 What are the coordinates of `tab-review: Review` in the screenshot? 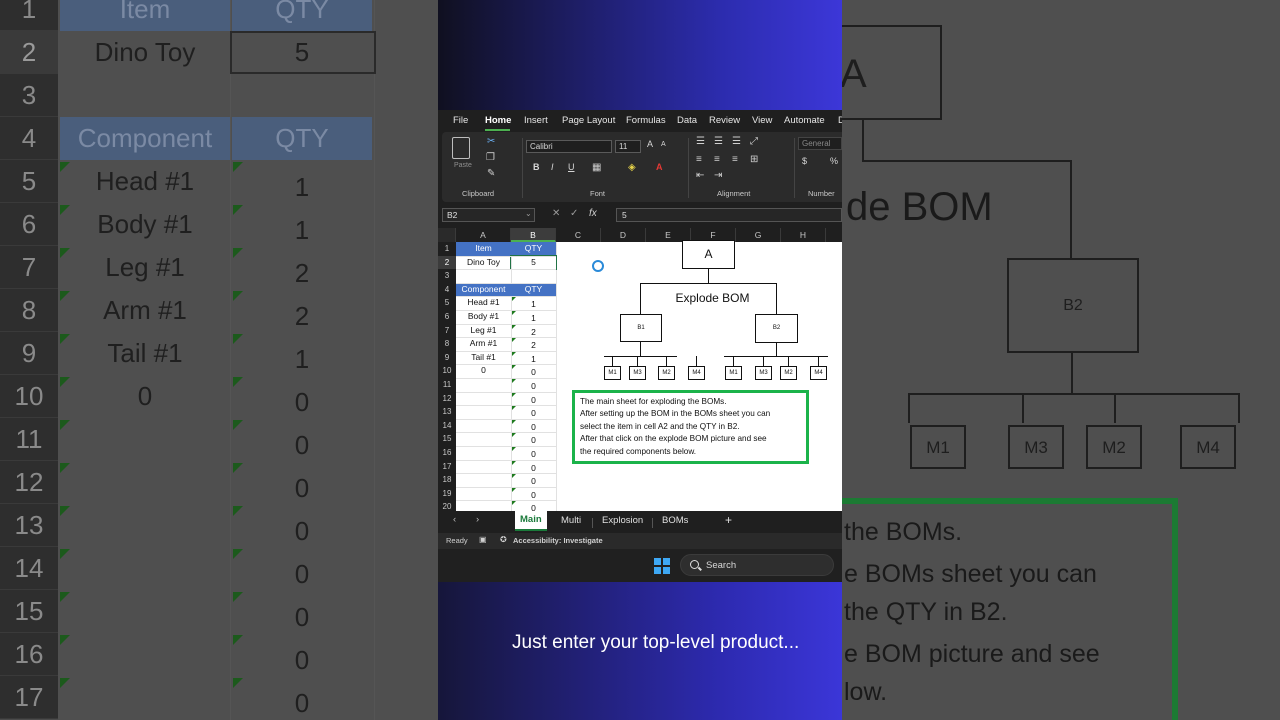 It's located at (724, 120).